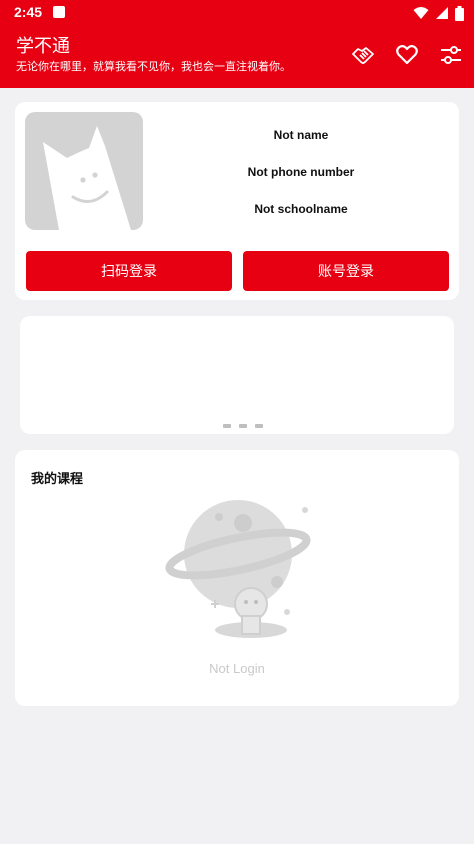 The image size is (474, 844). Describe the element at coordinates (28, 12) in the screenshot. I see `status-time: 2:45` at that location.